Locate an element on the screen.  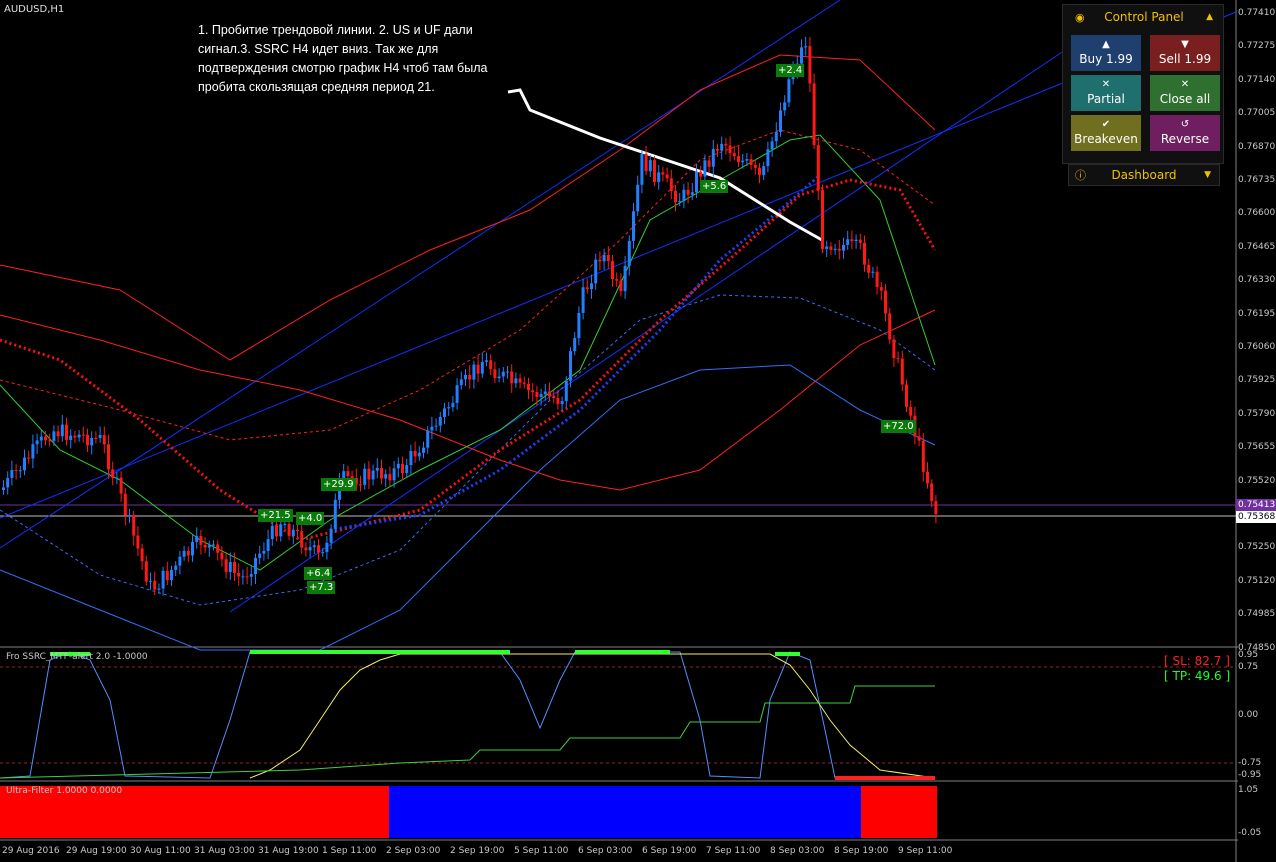
check-icon: ✔ is located at coordinates (1106, 124).